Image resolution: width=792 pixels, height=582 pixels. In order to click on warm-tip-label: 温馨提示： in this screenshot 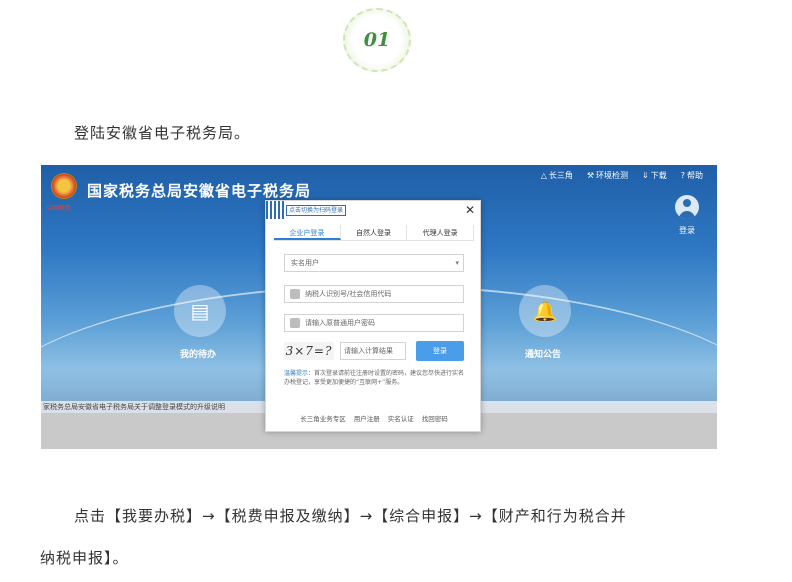, I will do `click(299, 373)`.